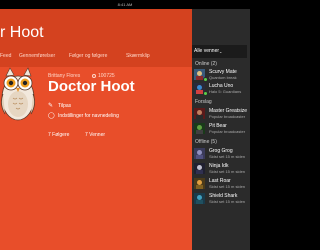 The image size is (320, 250). Describe the element at coordinates (51, 116) in the screenshot. I see `shield-icon: ◯` at that location.